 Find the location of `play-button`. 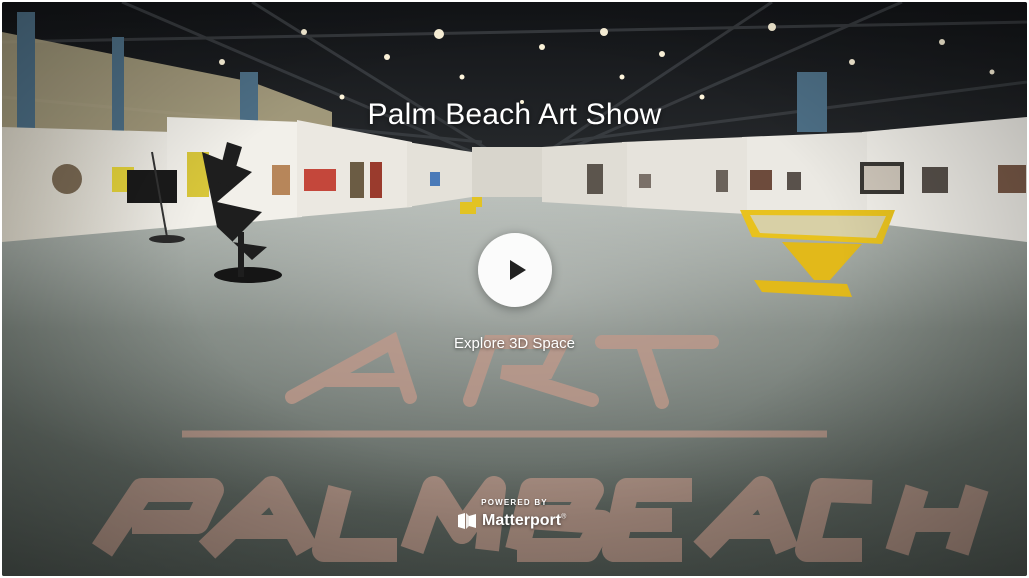

play-button is located at coordinates (515, 270).